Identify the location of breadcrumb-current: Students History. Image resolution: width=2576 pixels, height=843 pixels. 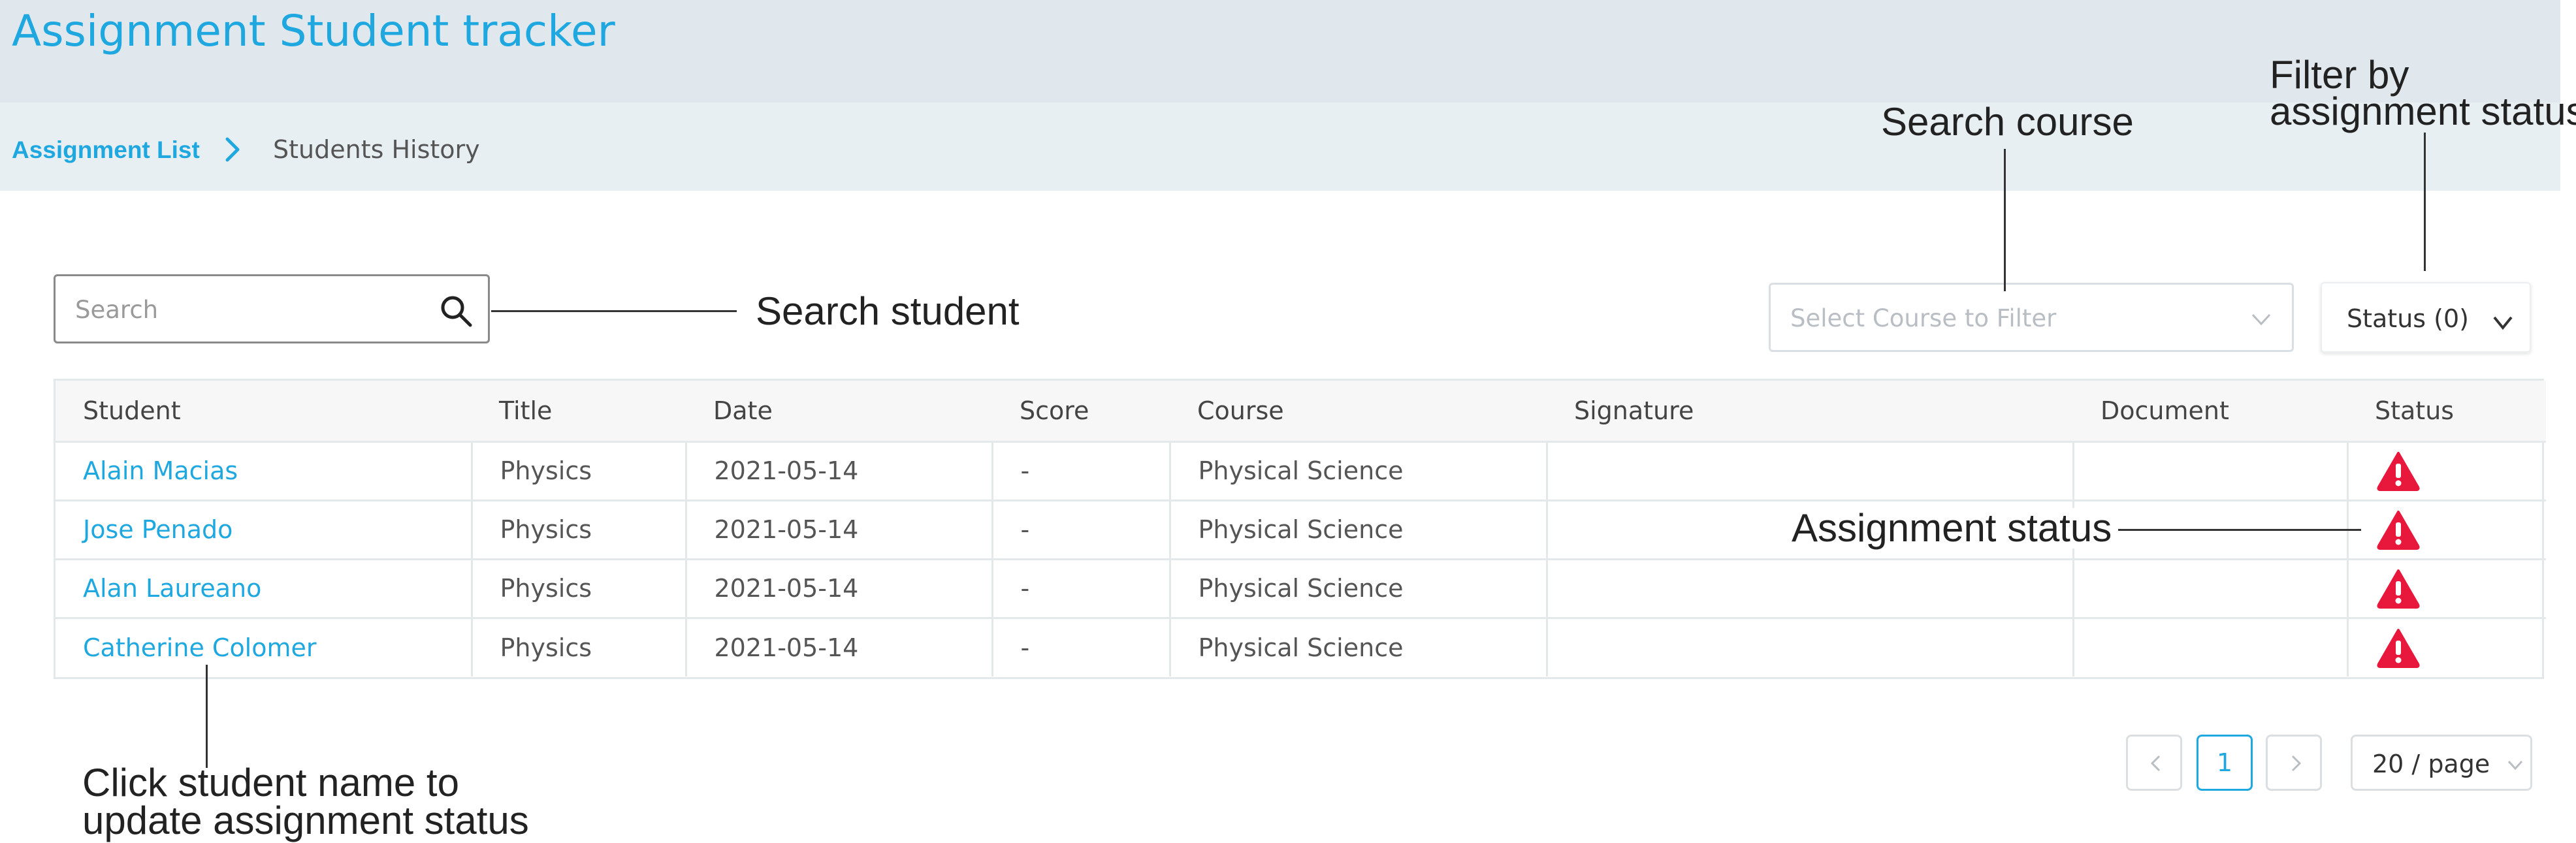
(376, 149).